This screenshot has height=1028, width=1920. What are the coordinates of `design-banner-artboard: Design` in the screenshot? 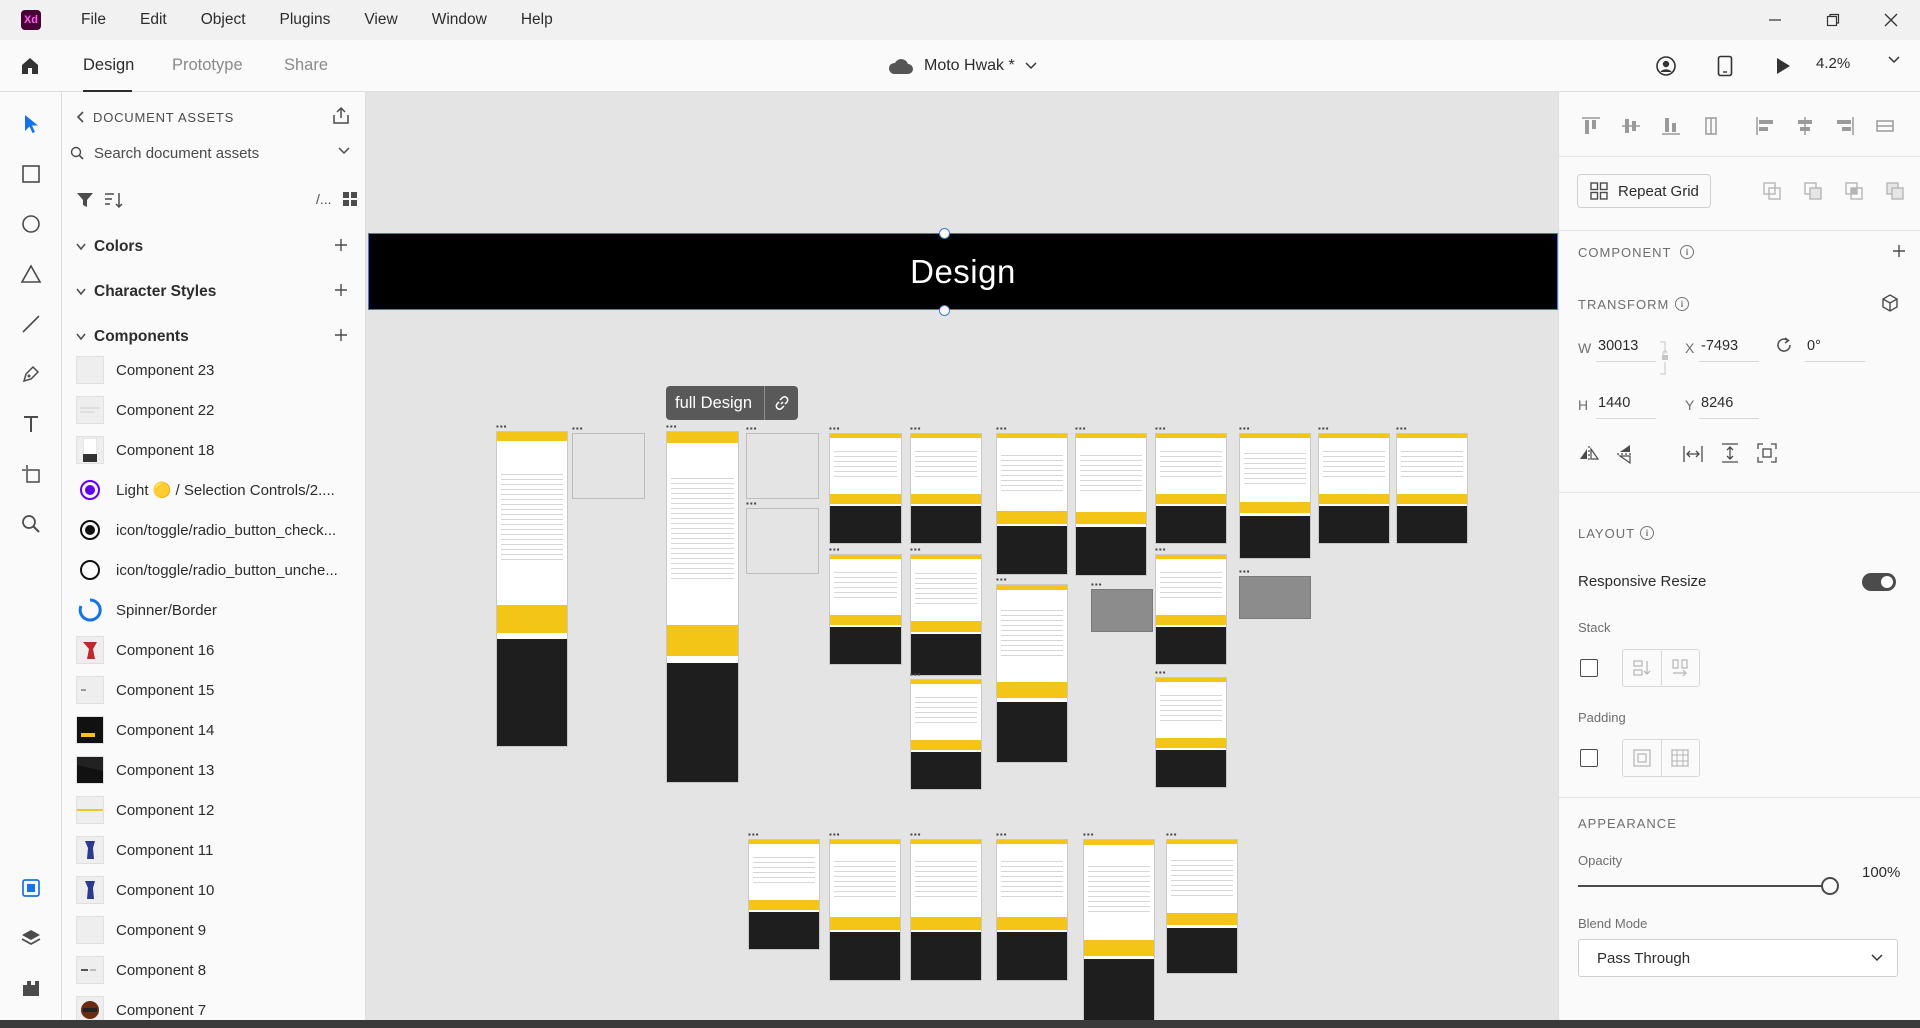 It's located at (963, 271).